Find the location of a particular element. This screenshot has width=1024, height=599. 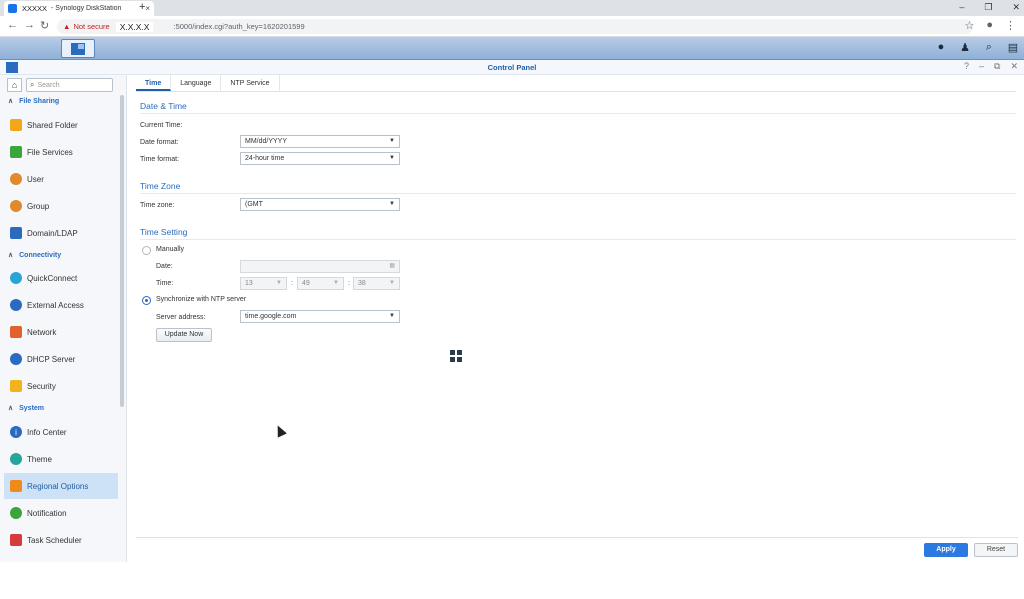

section-connectivity: ∧ Connectivity is located at coordinates (34, 255).